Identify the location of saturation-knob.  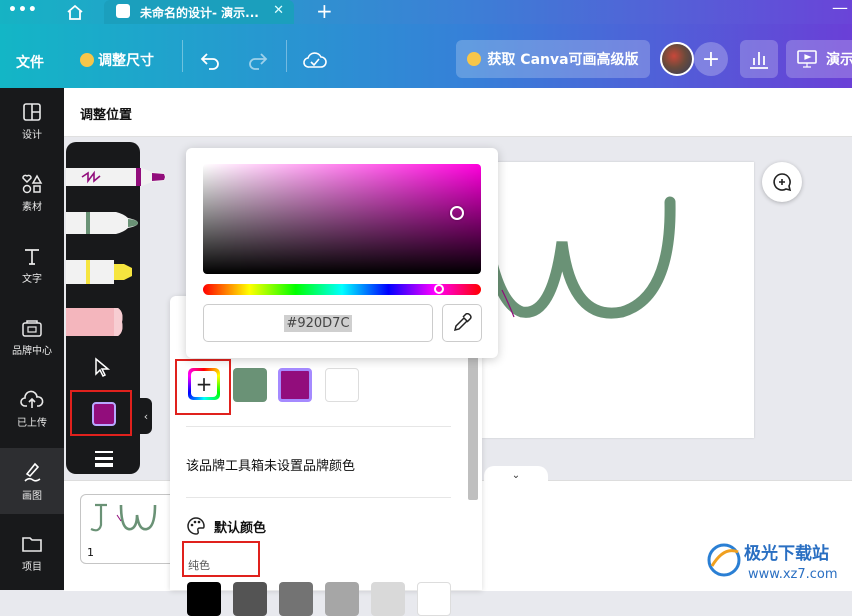
(457, 213).